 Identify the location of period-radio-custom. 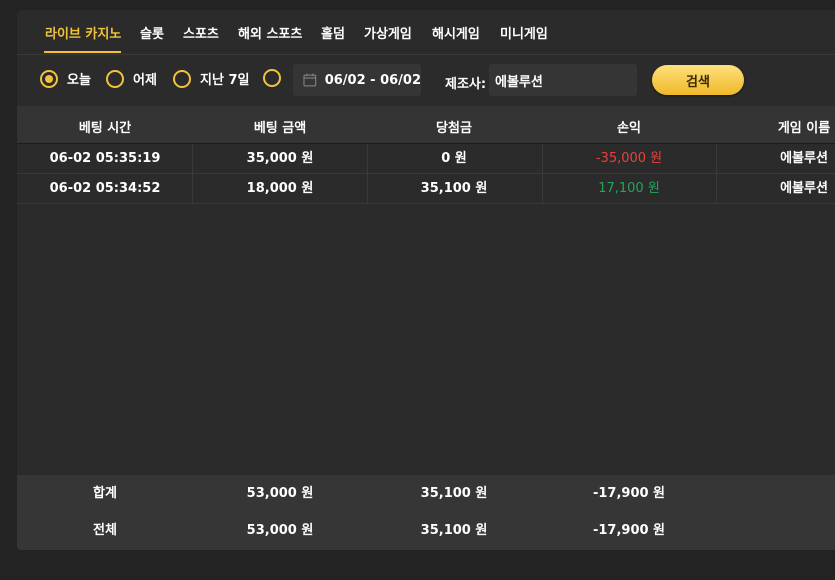
(272, 78).